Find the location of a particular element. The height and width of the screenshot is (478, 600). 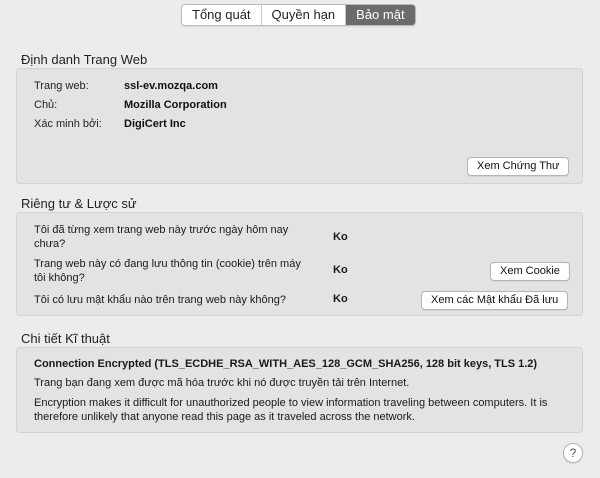

privacy-section-title: Riêng tư & Lược sử is located at coordinates (79, 203).